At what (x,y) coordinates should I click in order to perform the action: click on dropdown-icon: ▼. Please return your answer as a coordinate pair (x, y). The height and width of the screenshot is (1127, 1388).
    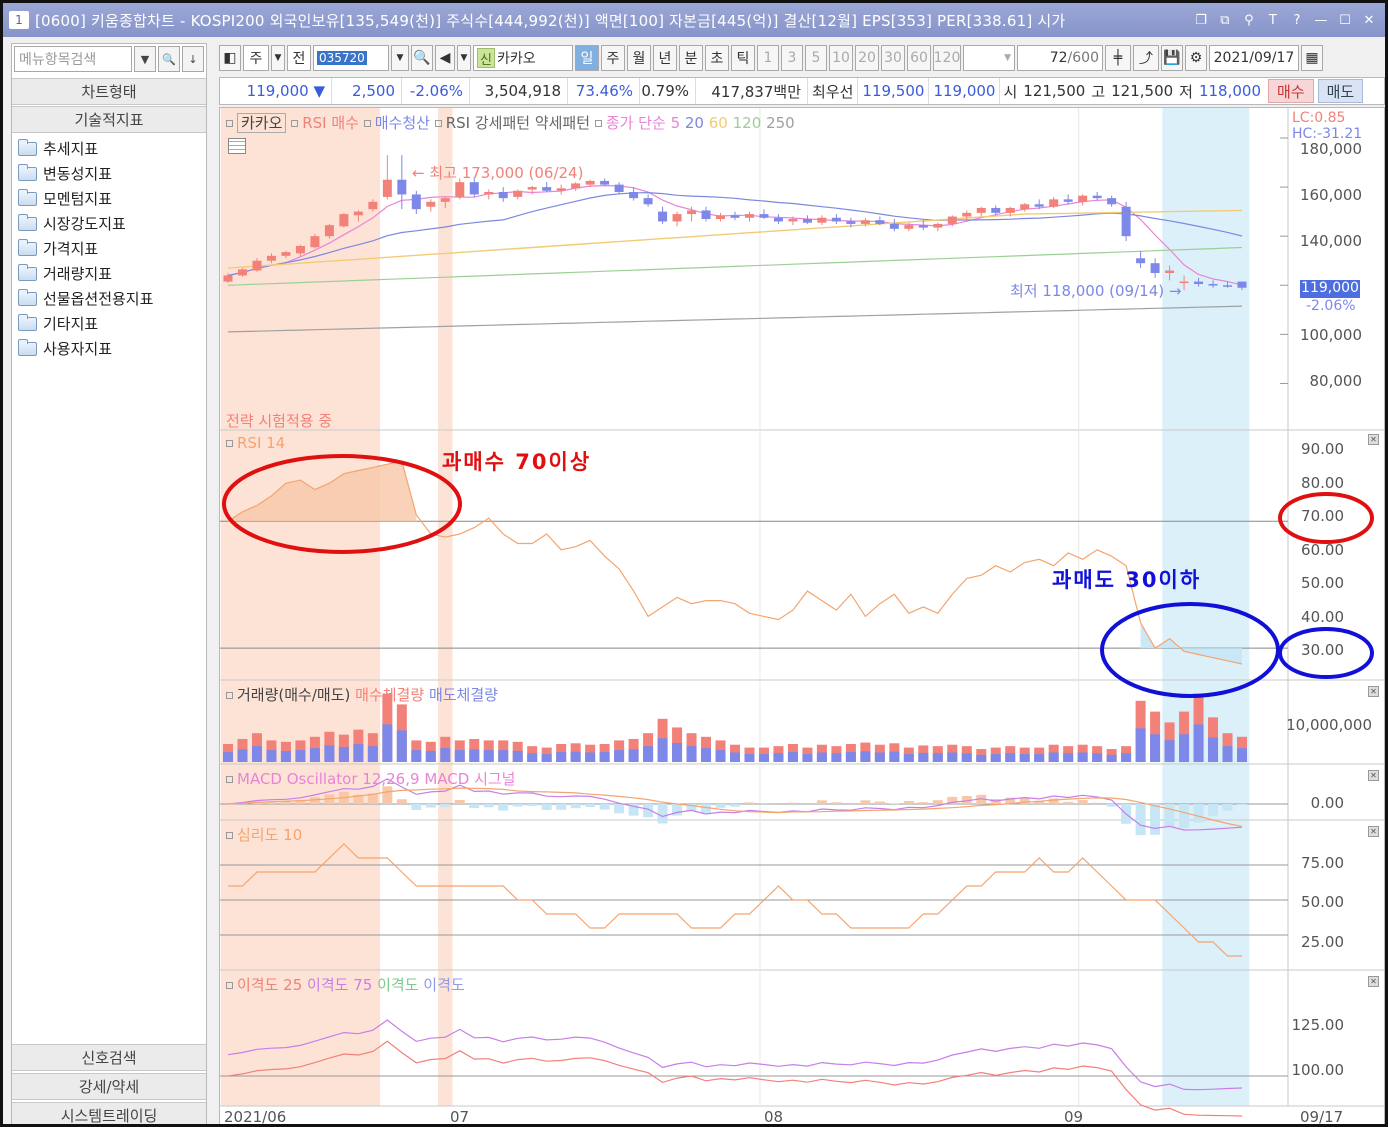
    Looking at the image, I should click on (145, 59).